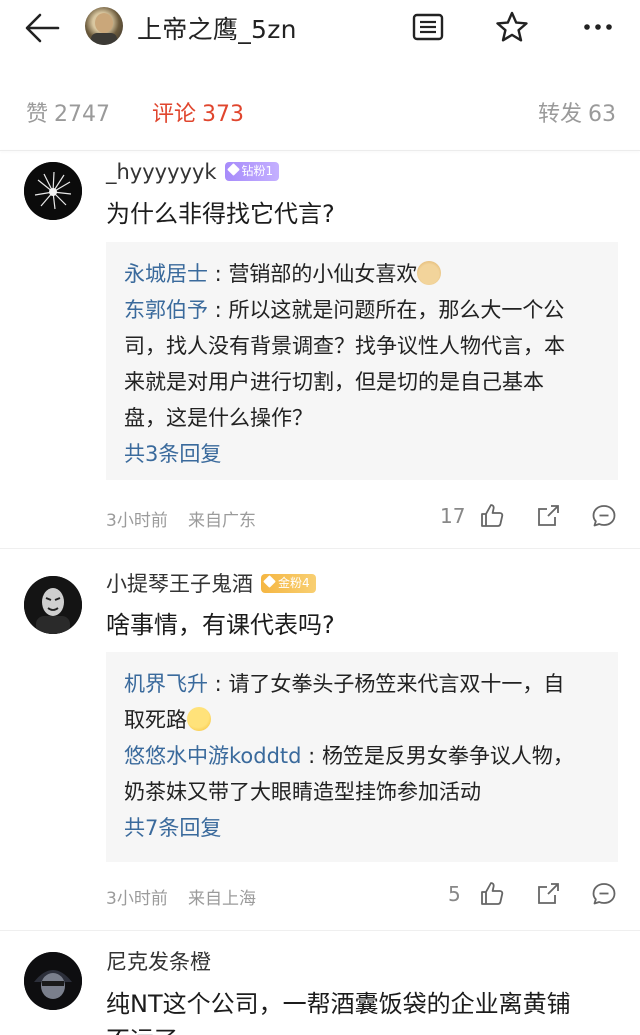  Describe the element at coordinates (320, 112) in the screenshot. I see `tab-bar: 赞 2747 评论 373 转发 63` at that location.